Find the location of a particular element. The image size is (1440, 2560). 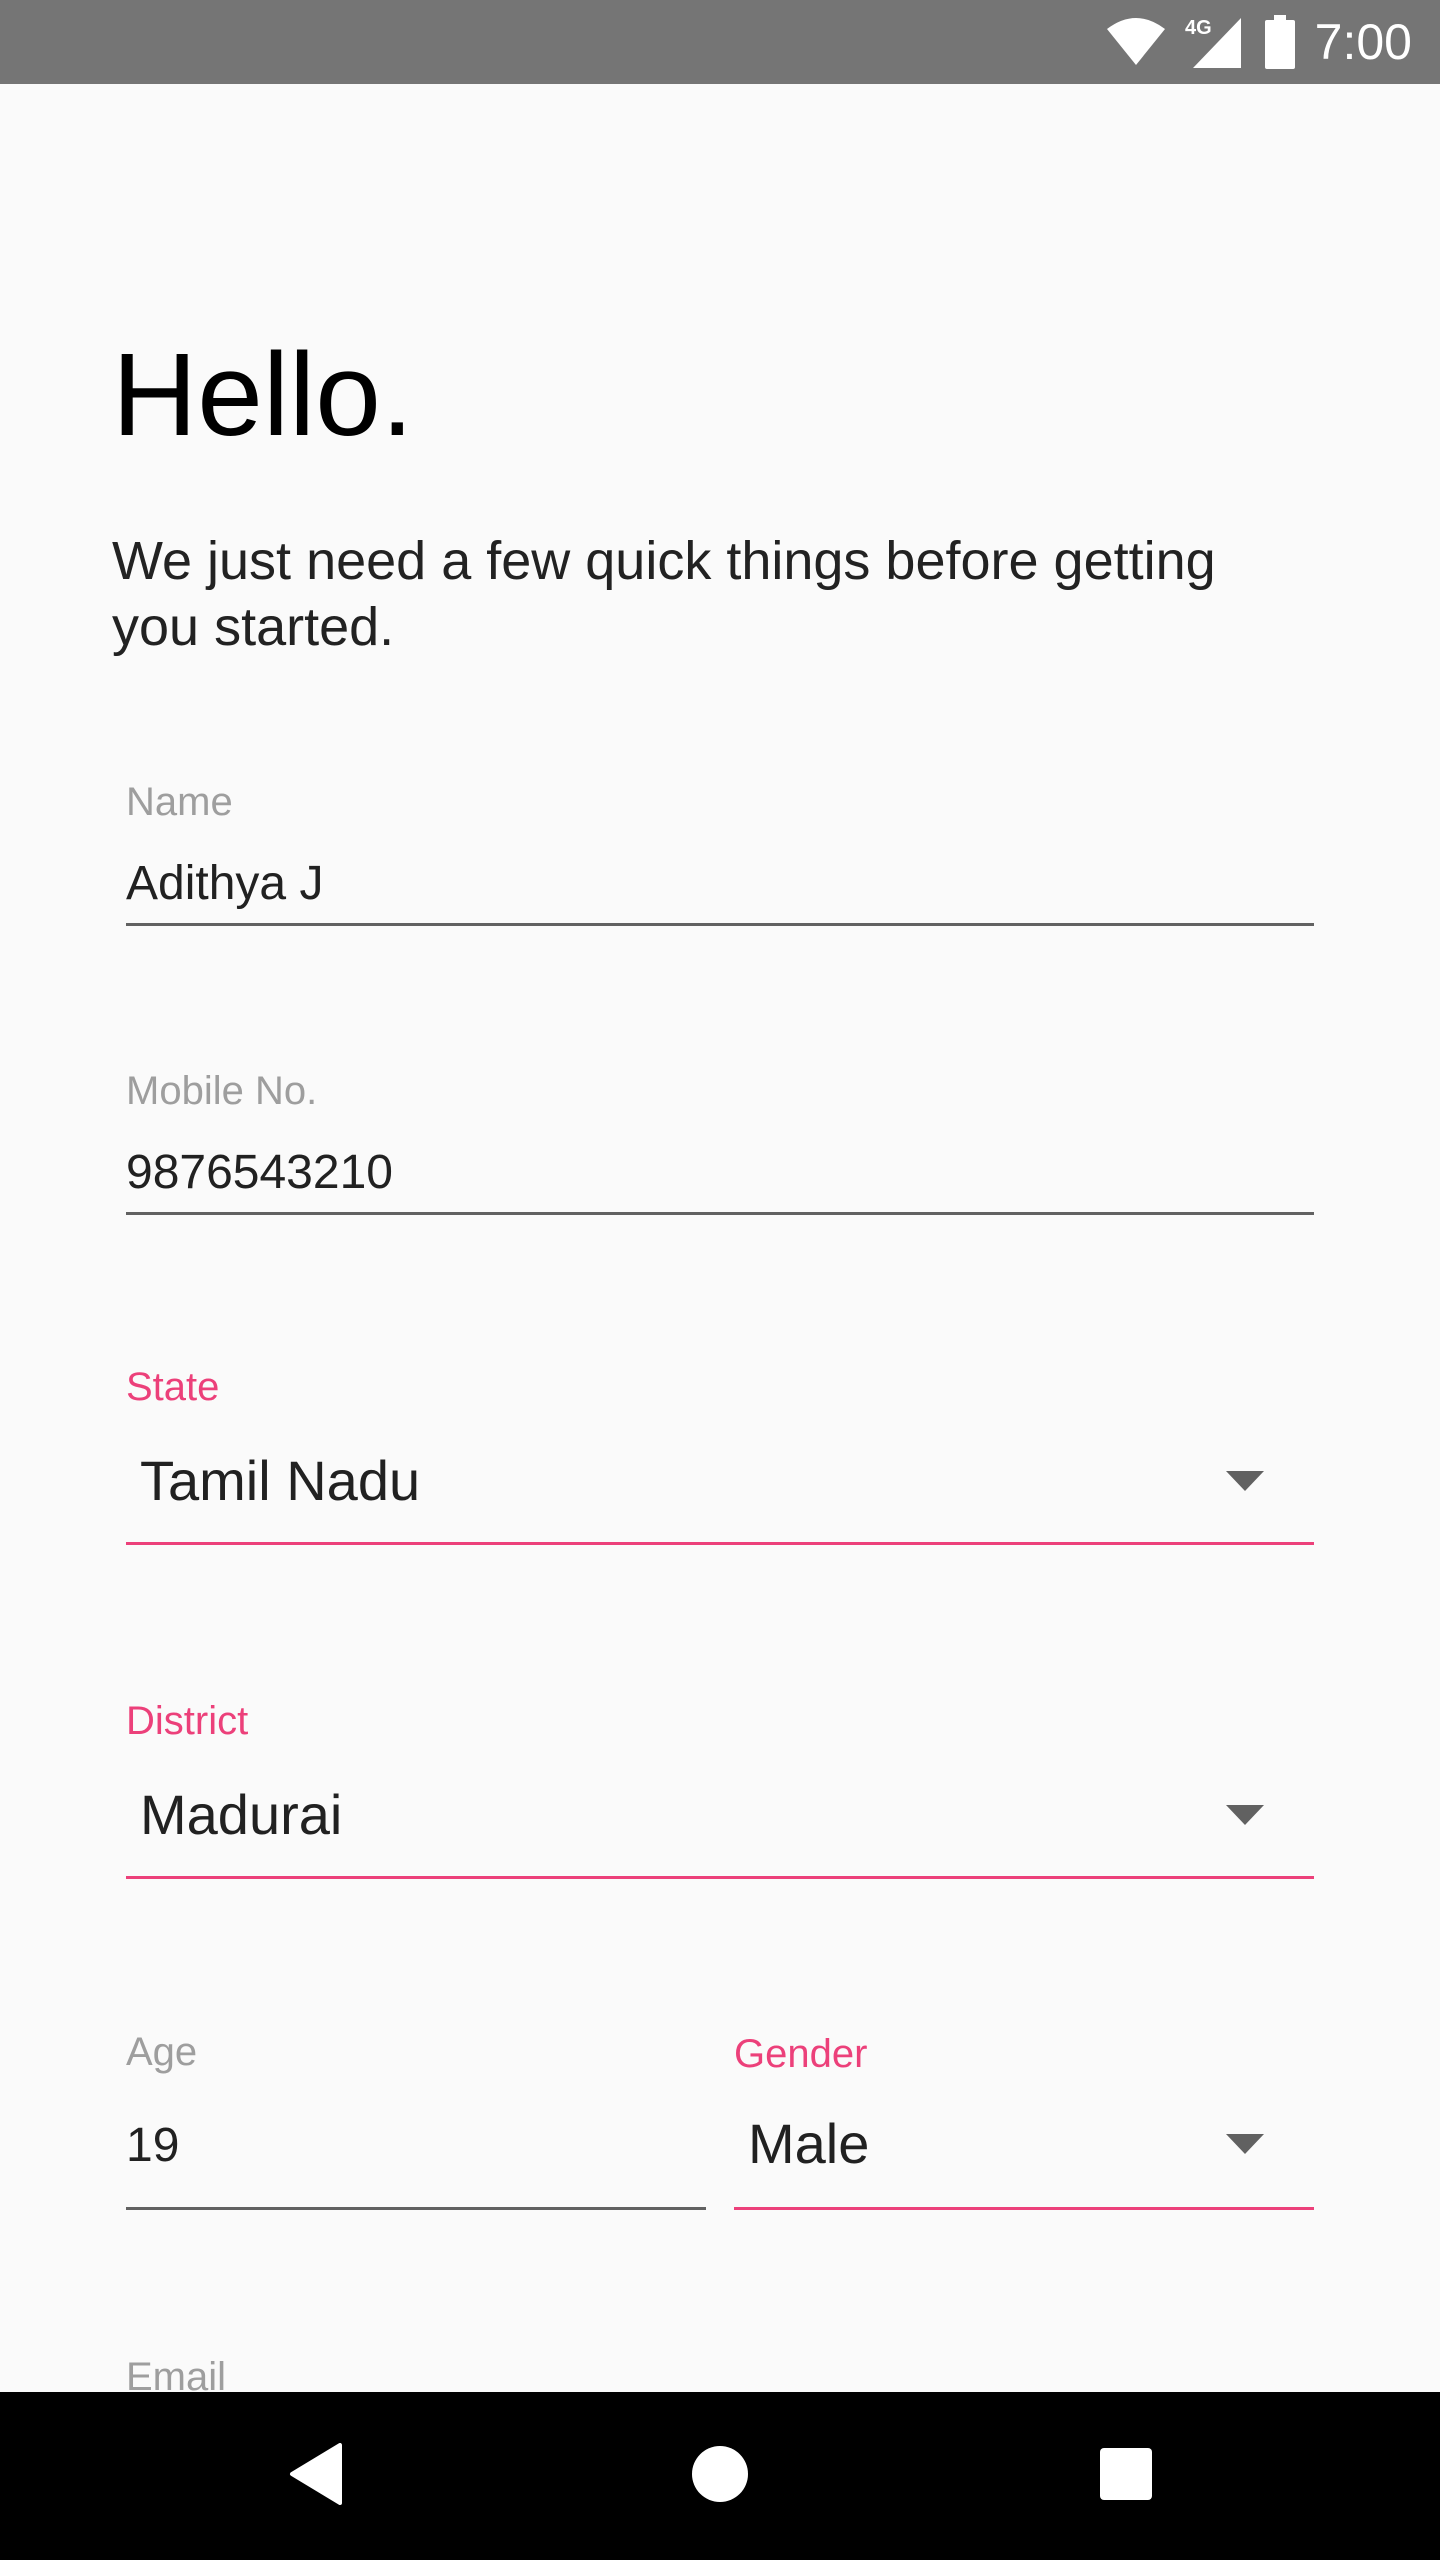

gender-selected-value: Male is located at coordinates (808, 2144).